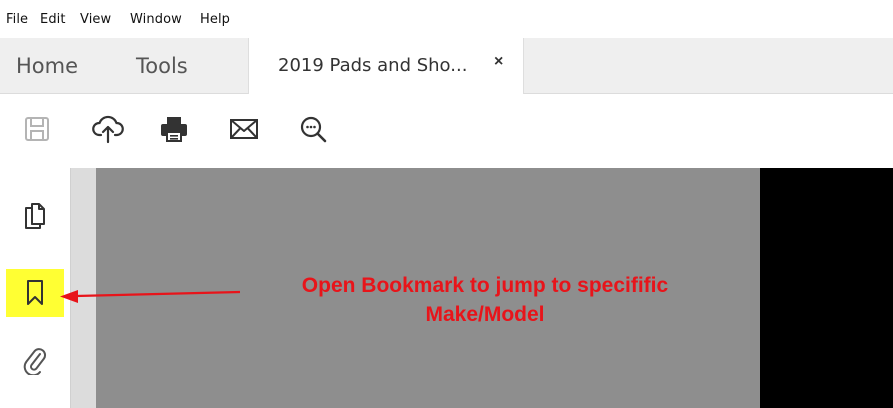  I want to click on left-navigation-pane, so click(35, 288).